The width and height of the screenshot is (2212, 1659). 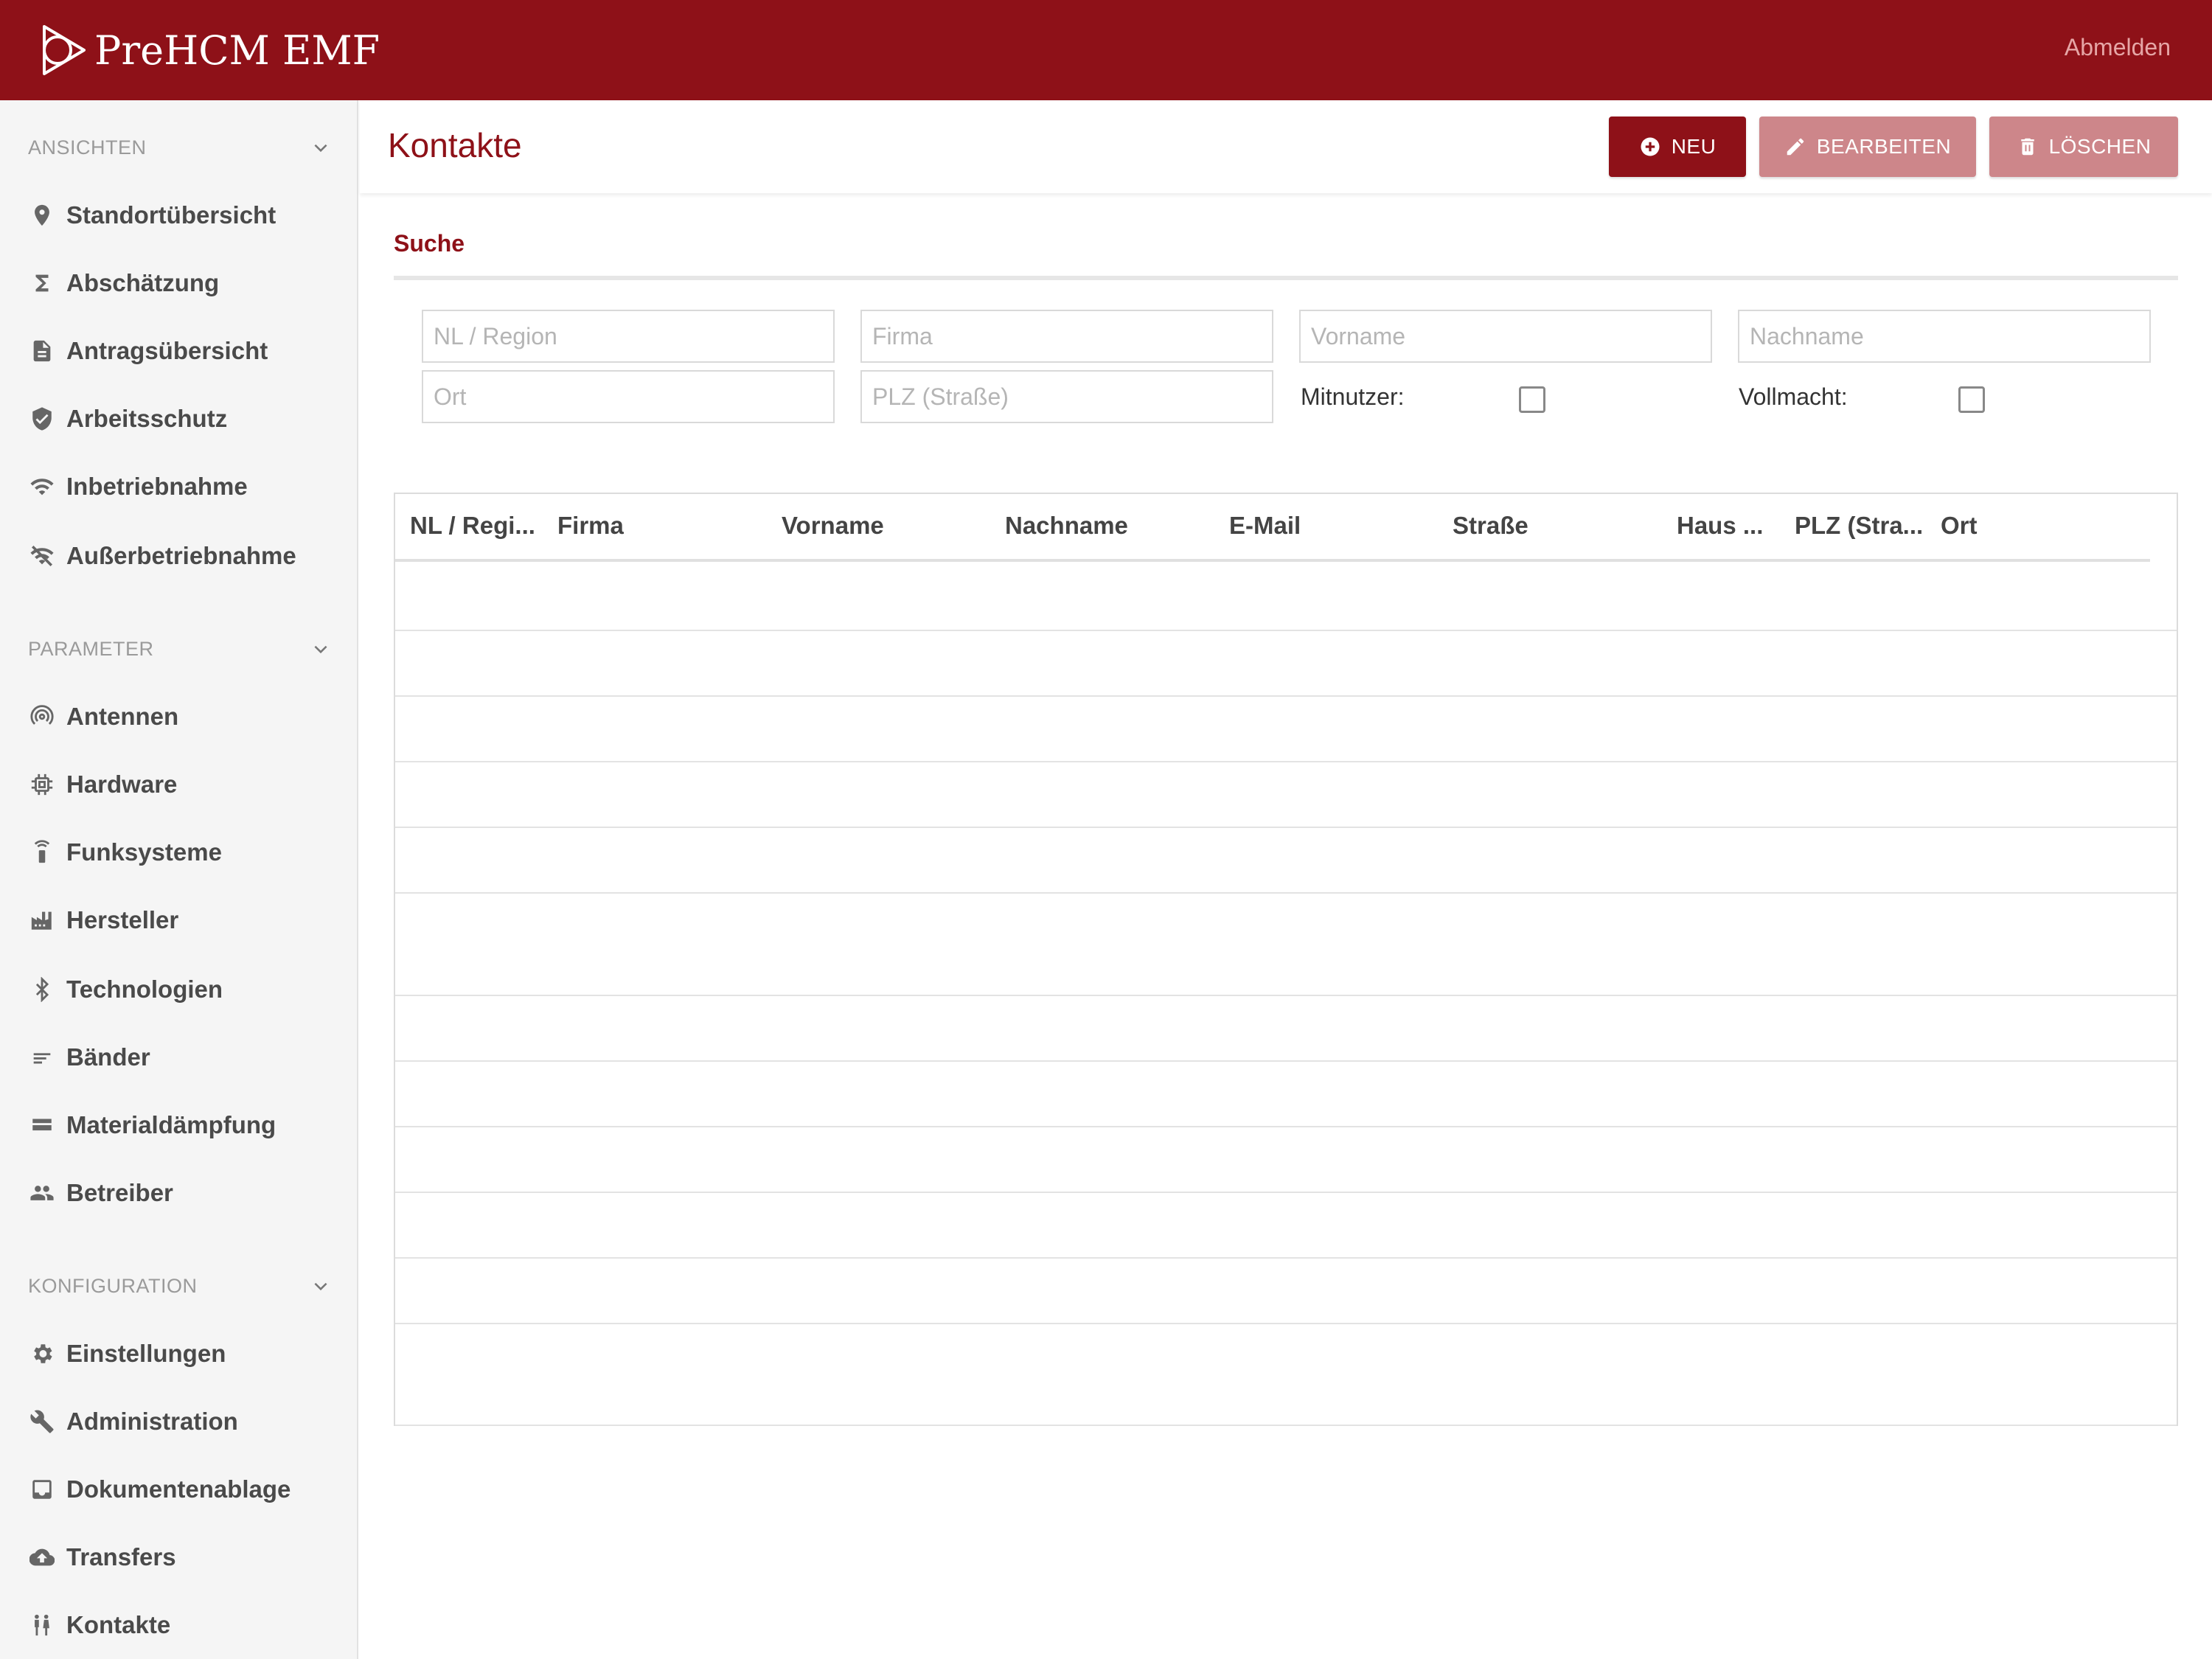 What do you see at coordinates (179, 147) in the screenshot?
I see `section-ansichten: ANSICHTEN` at bounding box center [179, 147].